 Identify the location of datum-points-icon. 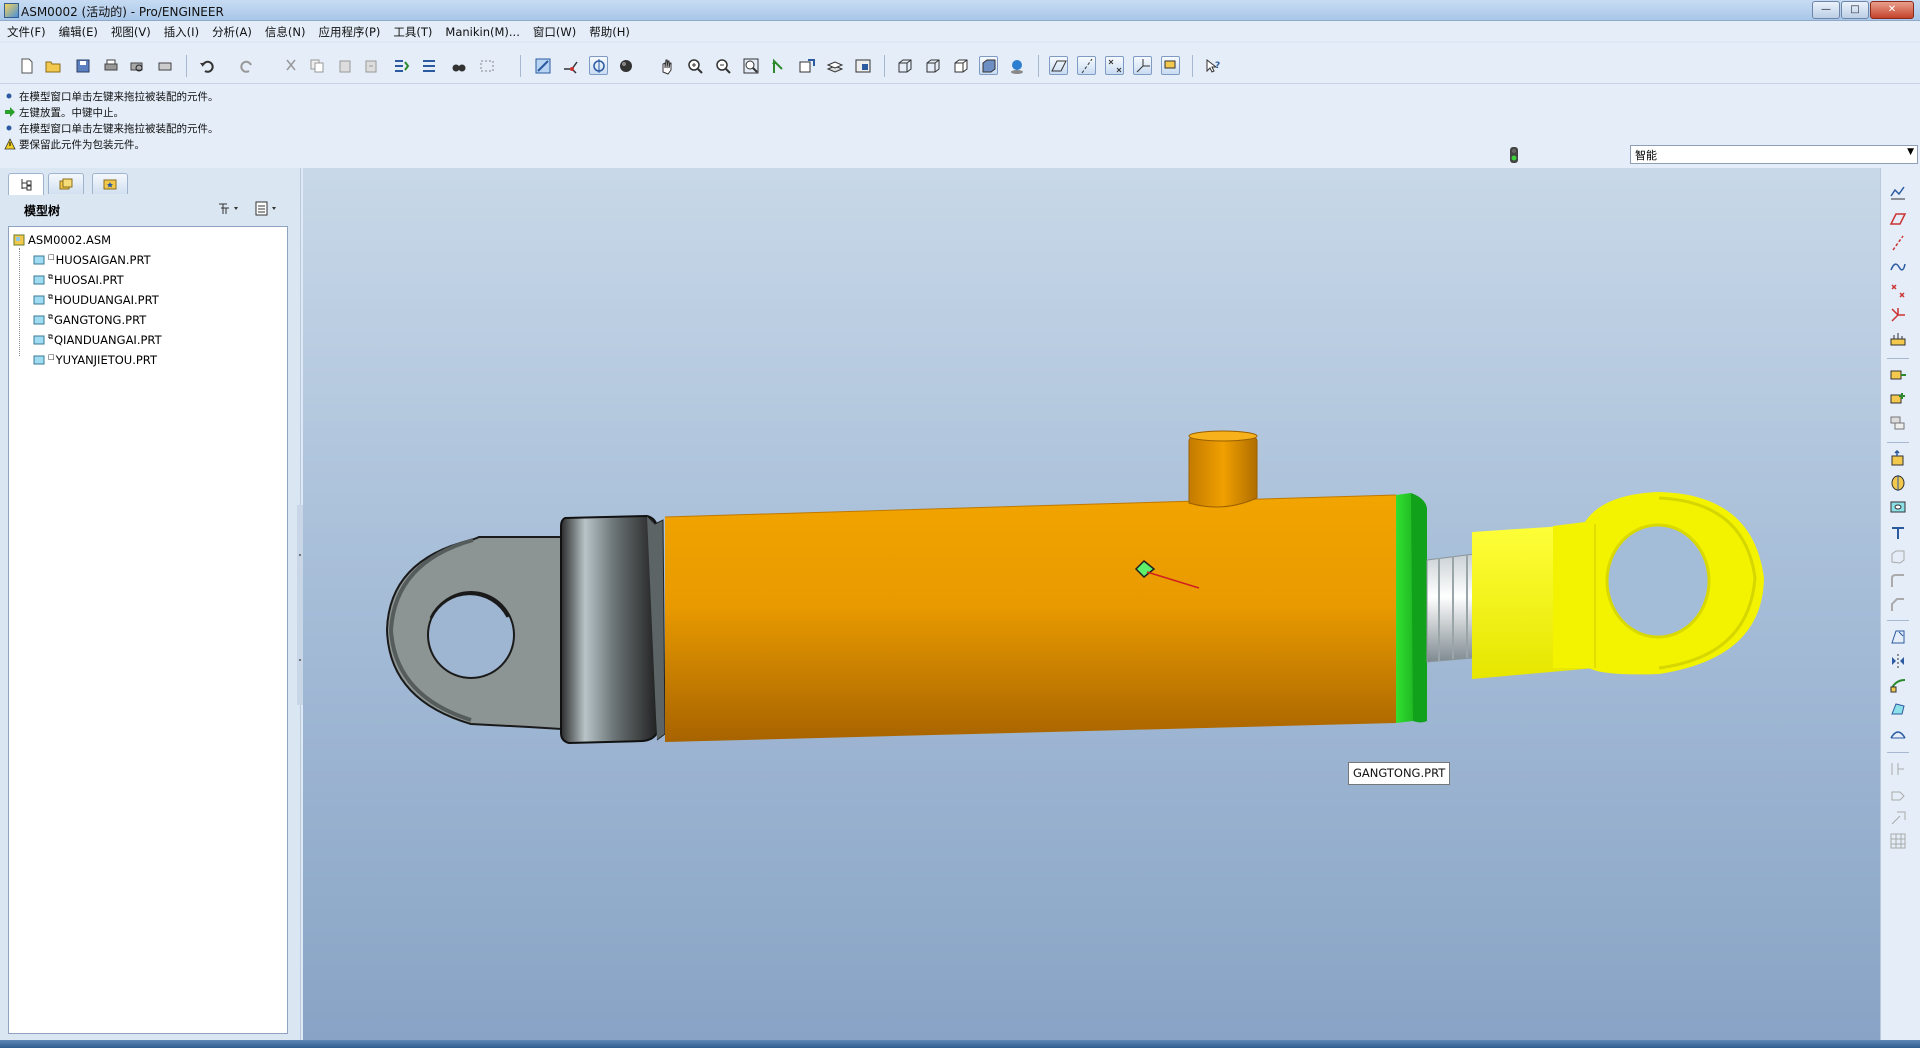
(1114, 65).